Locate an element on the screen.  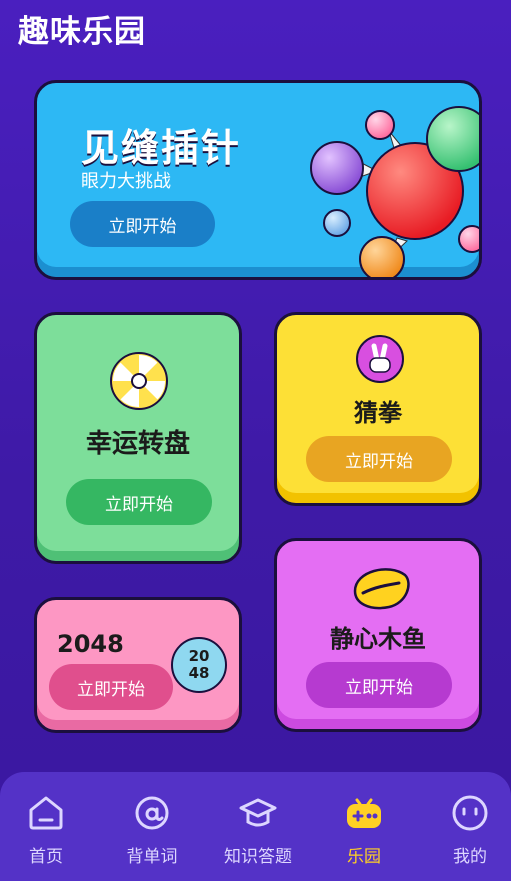
face-icon is located at coordinates (470, 813).